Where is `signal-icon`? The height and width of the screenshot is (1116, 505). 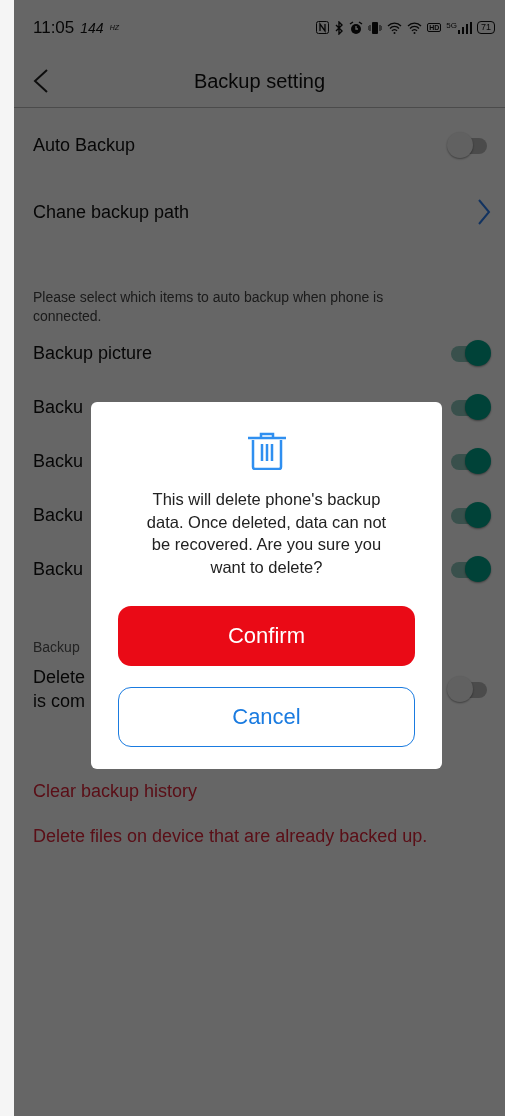
signal-icon is located at coordinates (465, 27).